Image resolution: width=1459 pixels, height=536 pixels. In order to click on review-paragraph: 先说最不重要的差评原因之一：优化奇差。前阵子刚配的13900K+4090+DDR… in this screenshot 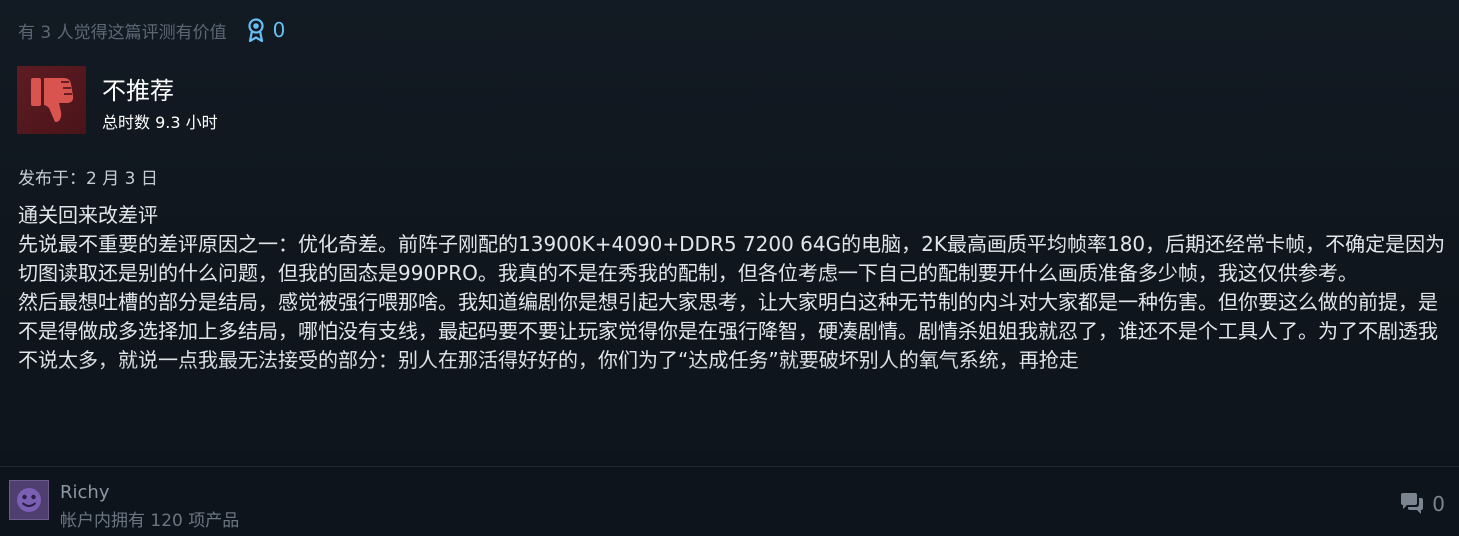, I will do `click(732, 258)`.